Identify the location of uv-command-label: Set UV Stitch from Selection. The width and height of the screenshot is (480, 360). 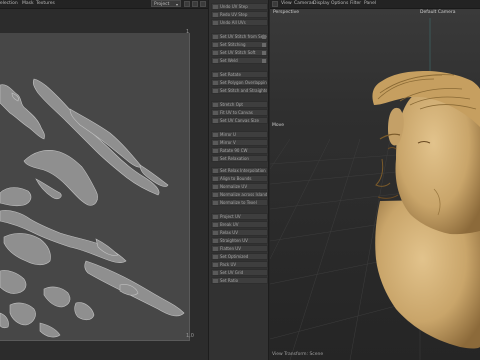
(243, 36).